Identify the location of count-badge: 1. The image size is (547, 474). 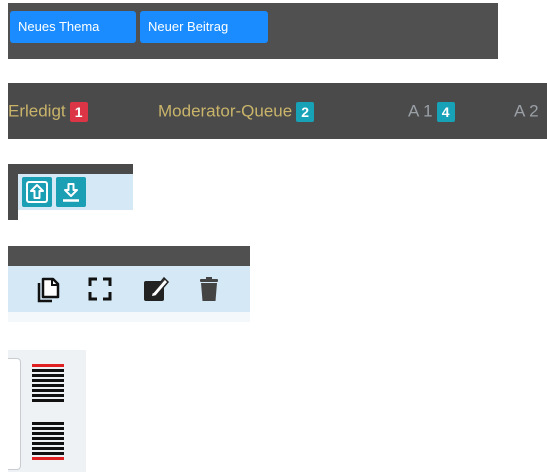
(78, 111).